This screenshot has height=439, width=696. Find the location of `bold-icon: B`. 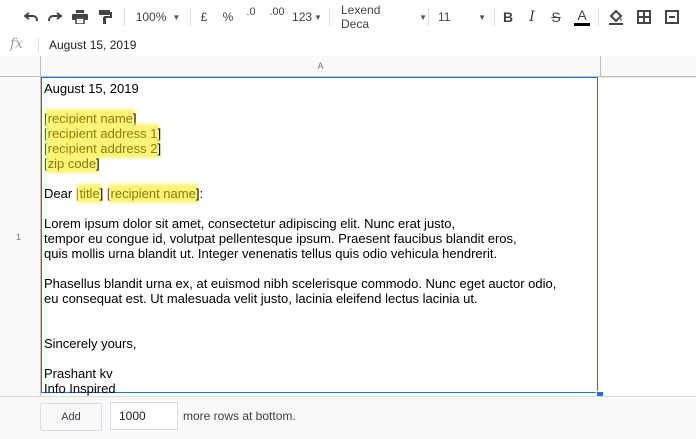

bold-icon: B is located at coordinates (508, 17).